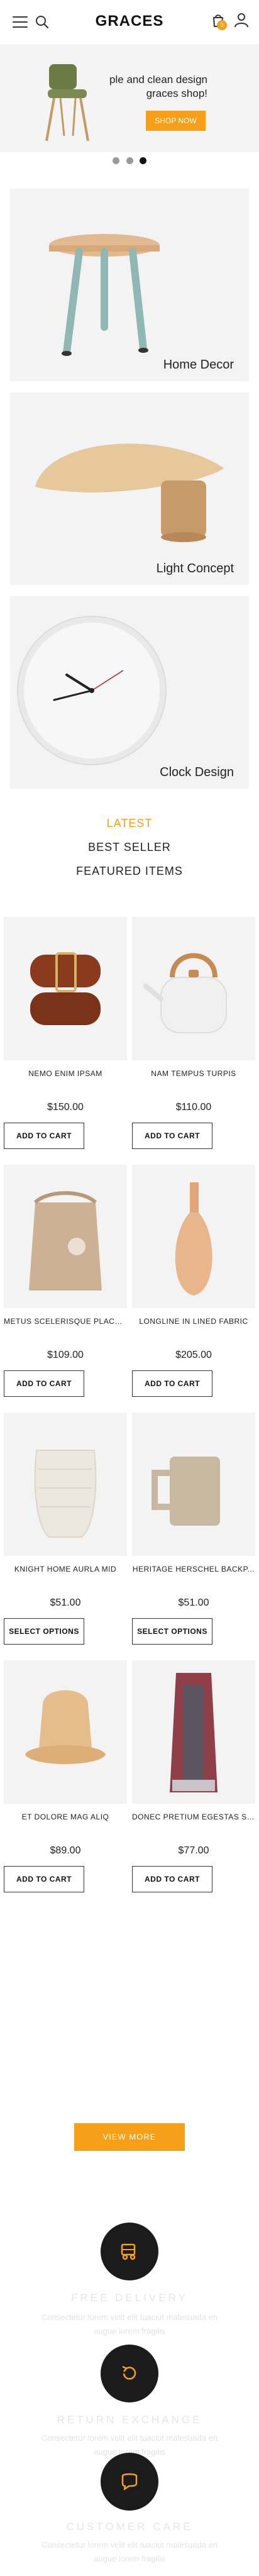 The image size is (259, 2576). What do you see at coordinates (129, 871) in the screenshot?
I see `tab-featured-items: FEATURED ITEMS` at bounding box center [129, 871].